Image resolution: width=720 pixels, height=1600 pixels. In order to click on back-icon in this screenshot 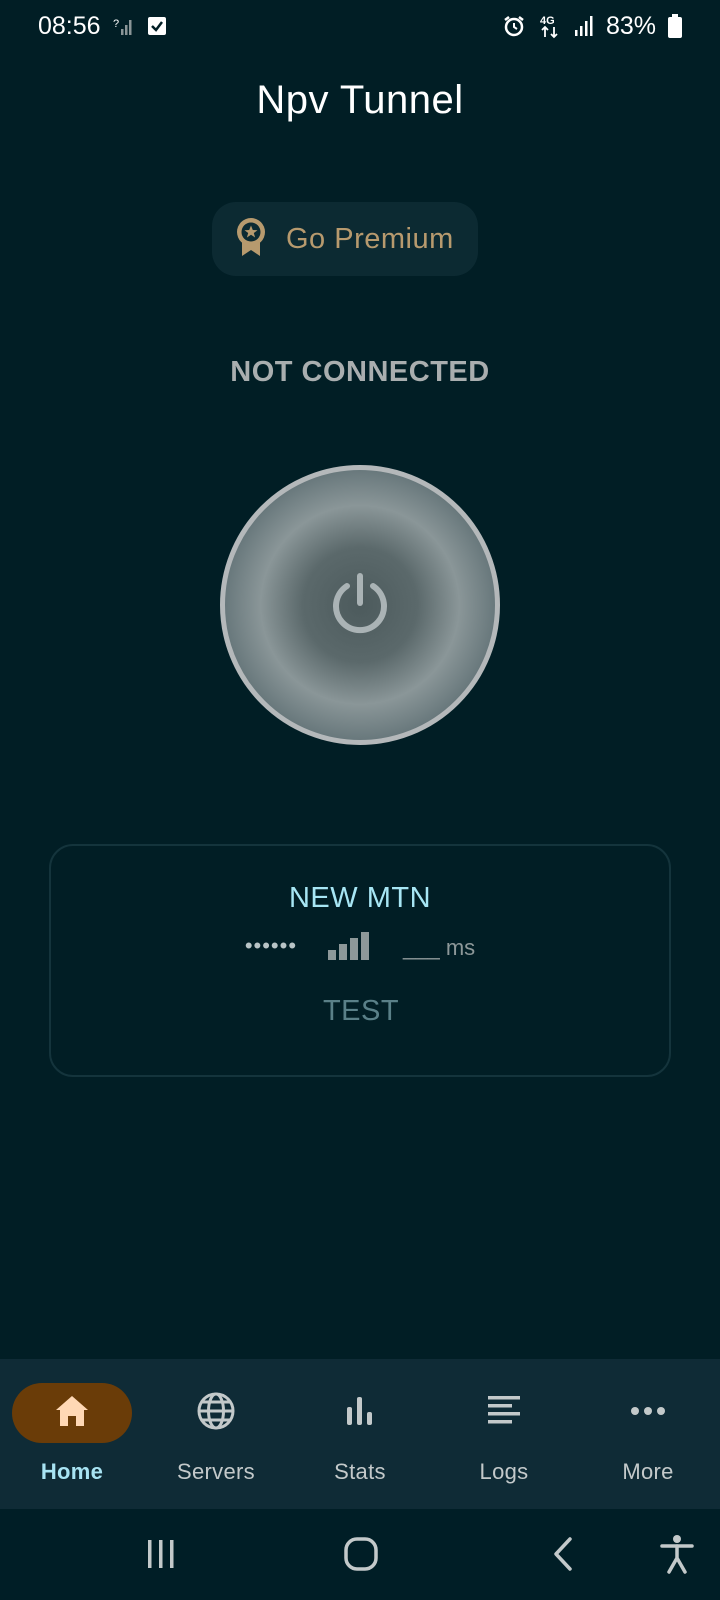, I will do `click(563, 1556)`.